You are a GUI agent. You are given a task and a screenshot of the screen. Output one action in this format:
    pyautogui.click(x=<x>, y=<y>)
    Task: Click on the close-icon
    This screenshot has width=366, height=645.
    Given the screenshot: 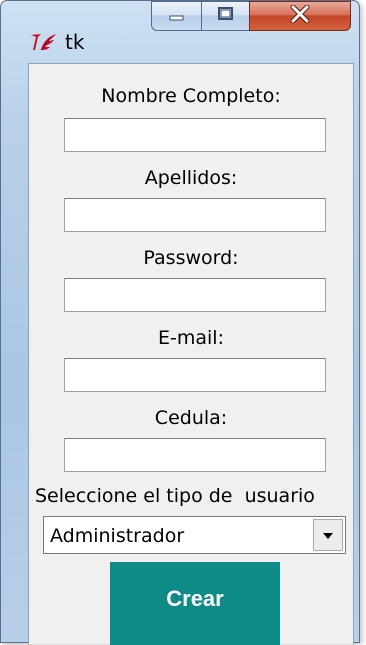 What is the action you would take?
    pyautogui.click(x=300, y=15)
    